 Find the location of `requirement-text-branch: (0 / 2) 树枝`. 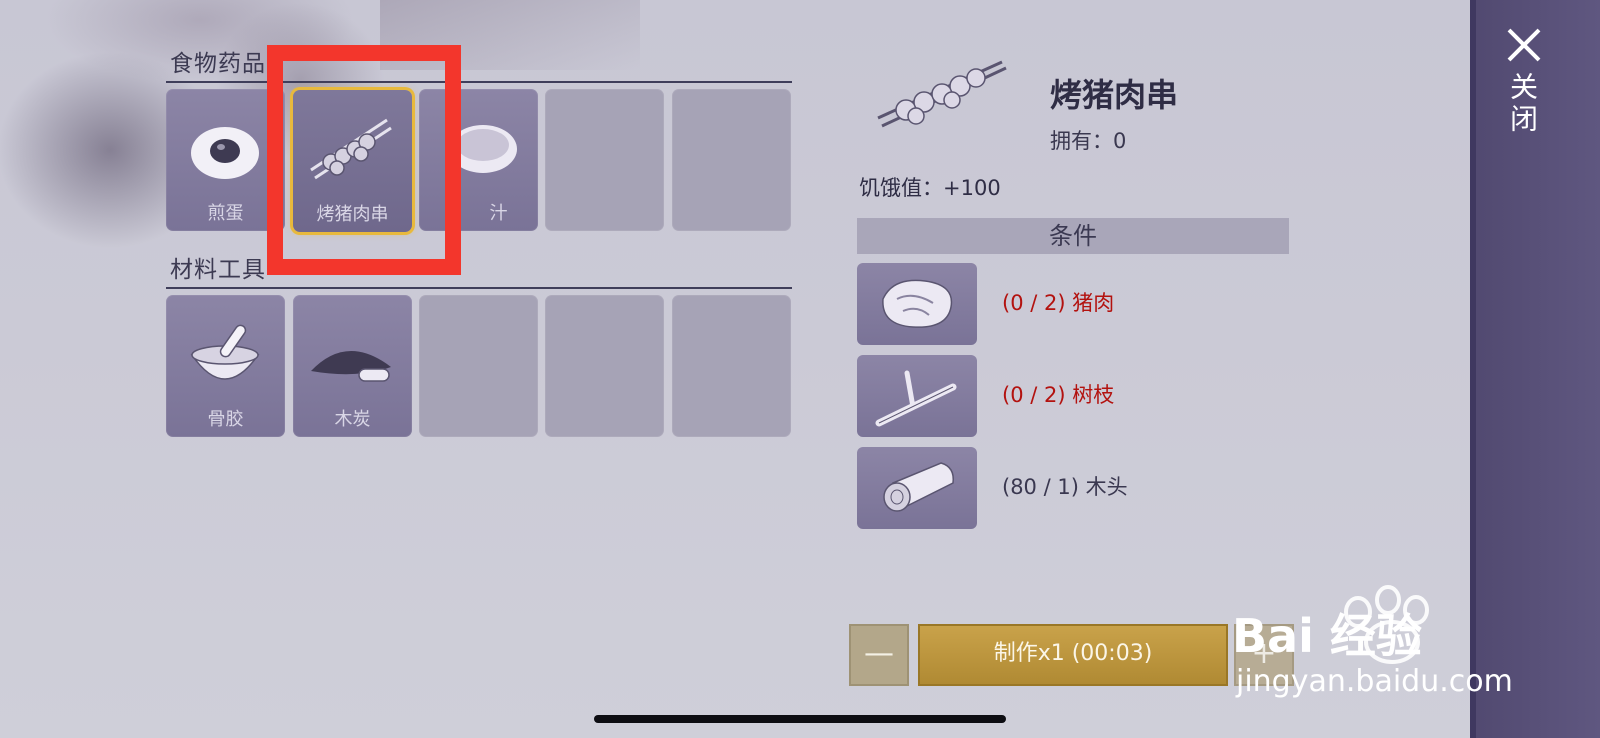

requirement-text-branch: (0 / 2) 树枝 is located at coordinates (1058, 395).